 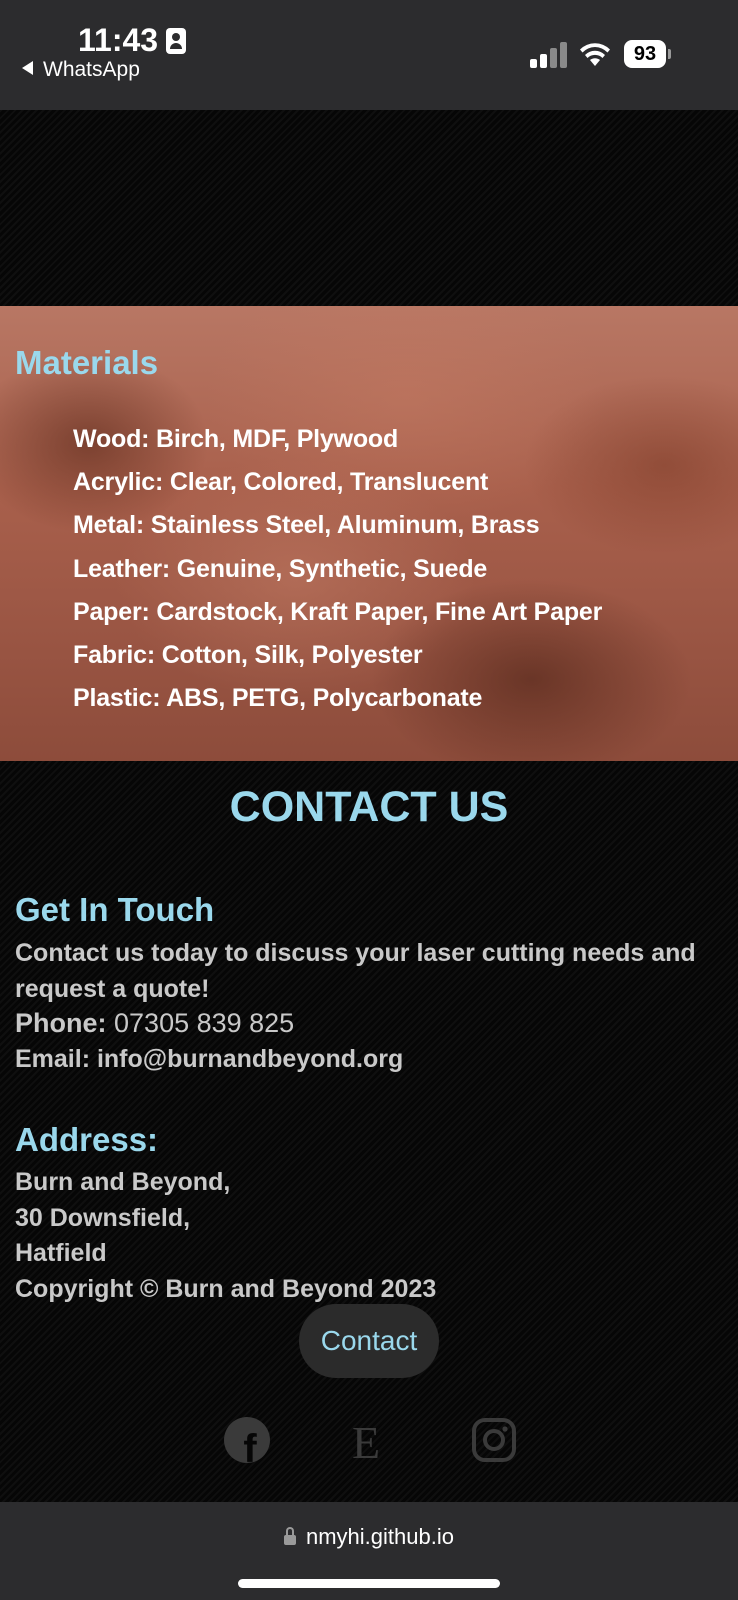 What do you see at coordinates (369, 55) in the screenshot?
I see `status-bar: 11:43 WhatsApp 93` at bounding box center [369, 55].